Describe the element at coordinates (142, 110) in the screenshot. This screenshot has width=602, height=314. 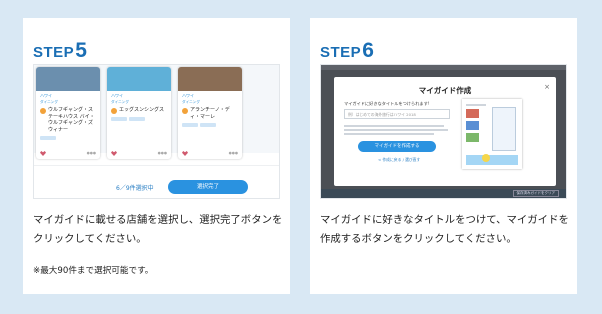
I see `shop-name: エッグスンシングス` at that location.